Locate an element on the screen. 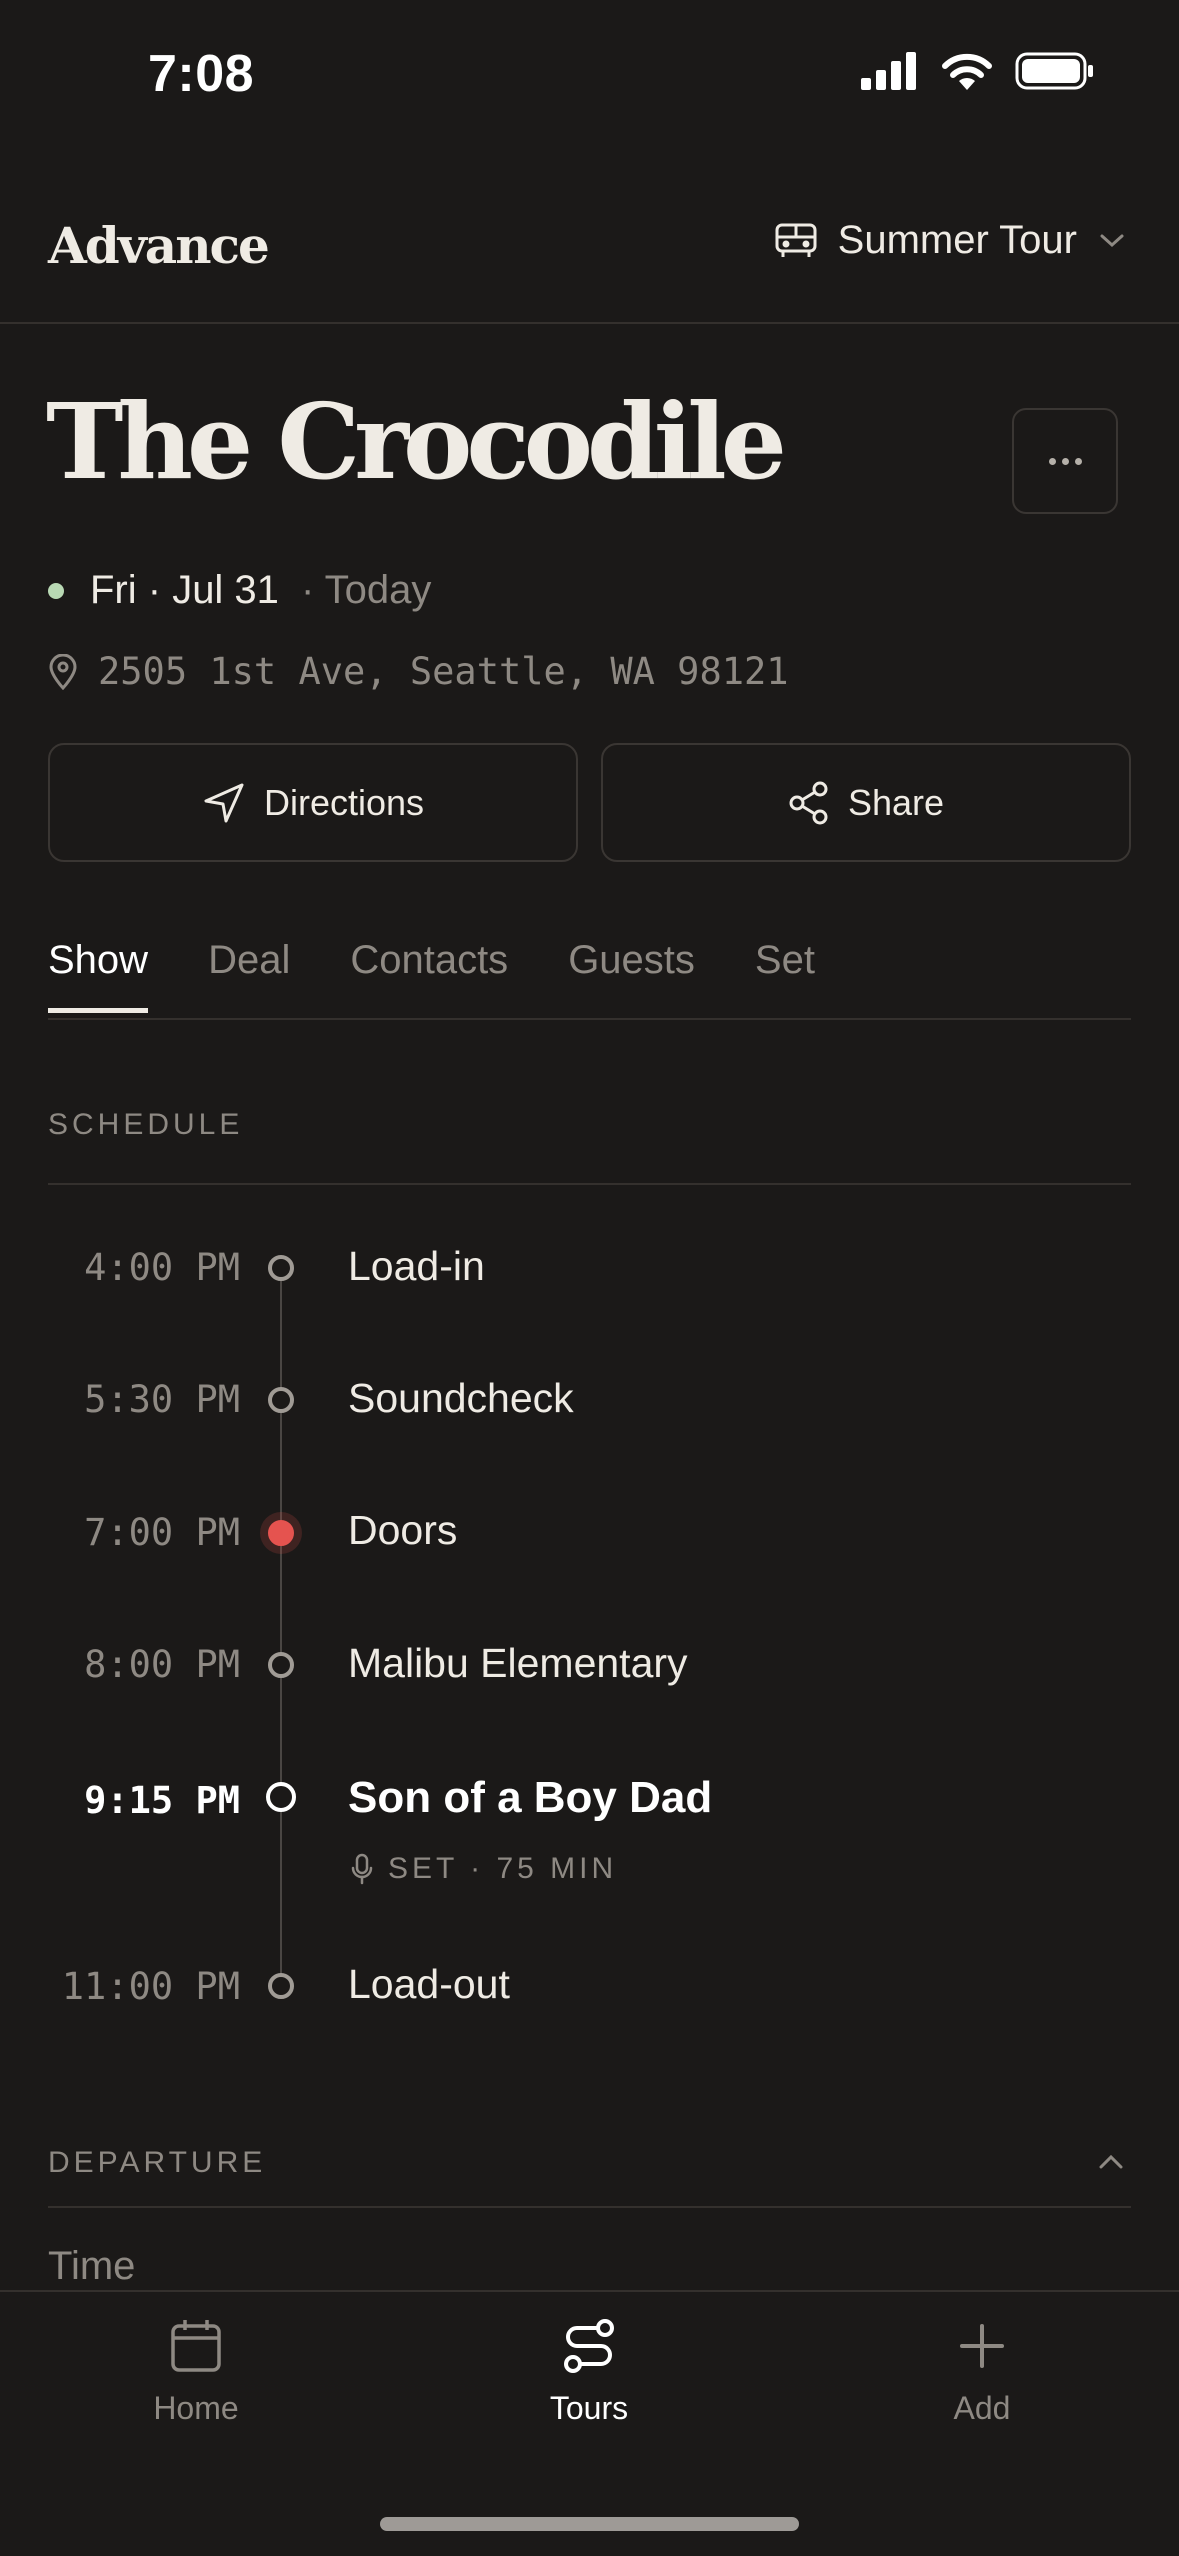  show-date-row: Fri · Jul 31 · Today is located at coordinates (239, 590).